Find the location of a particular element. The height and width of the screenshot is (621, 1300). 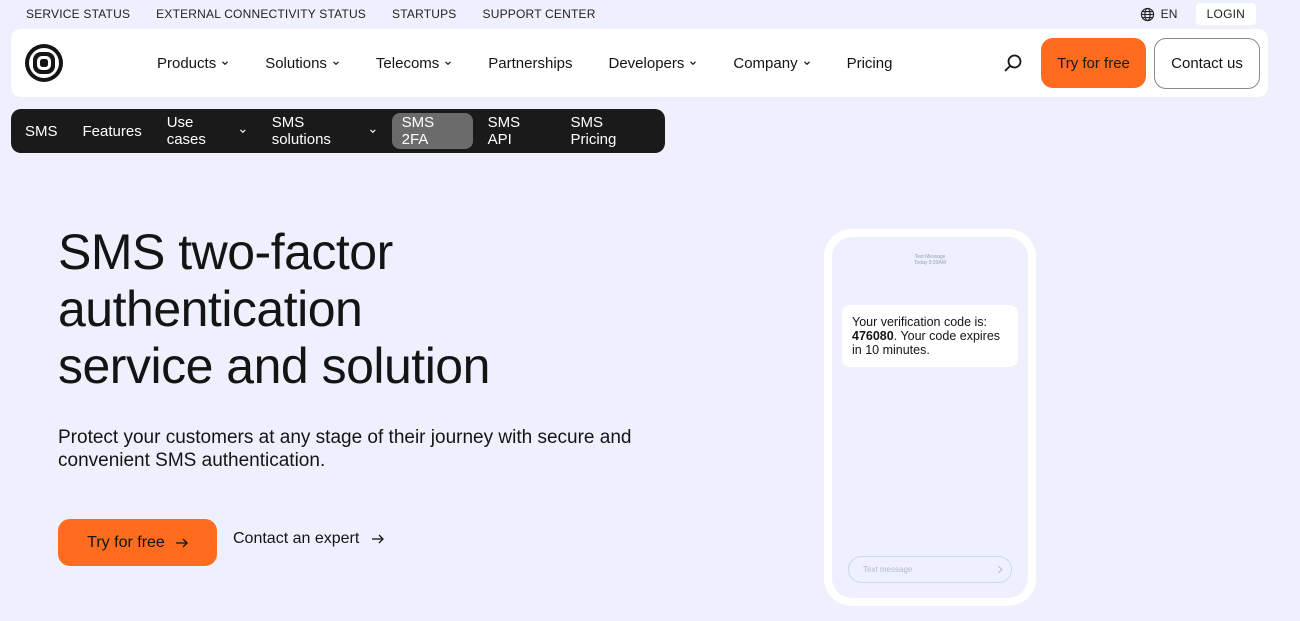

verification-code: 476080 is located at coordinates (873, 336).